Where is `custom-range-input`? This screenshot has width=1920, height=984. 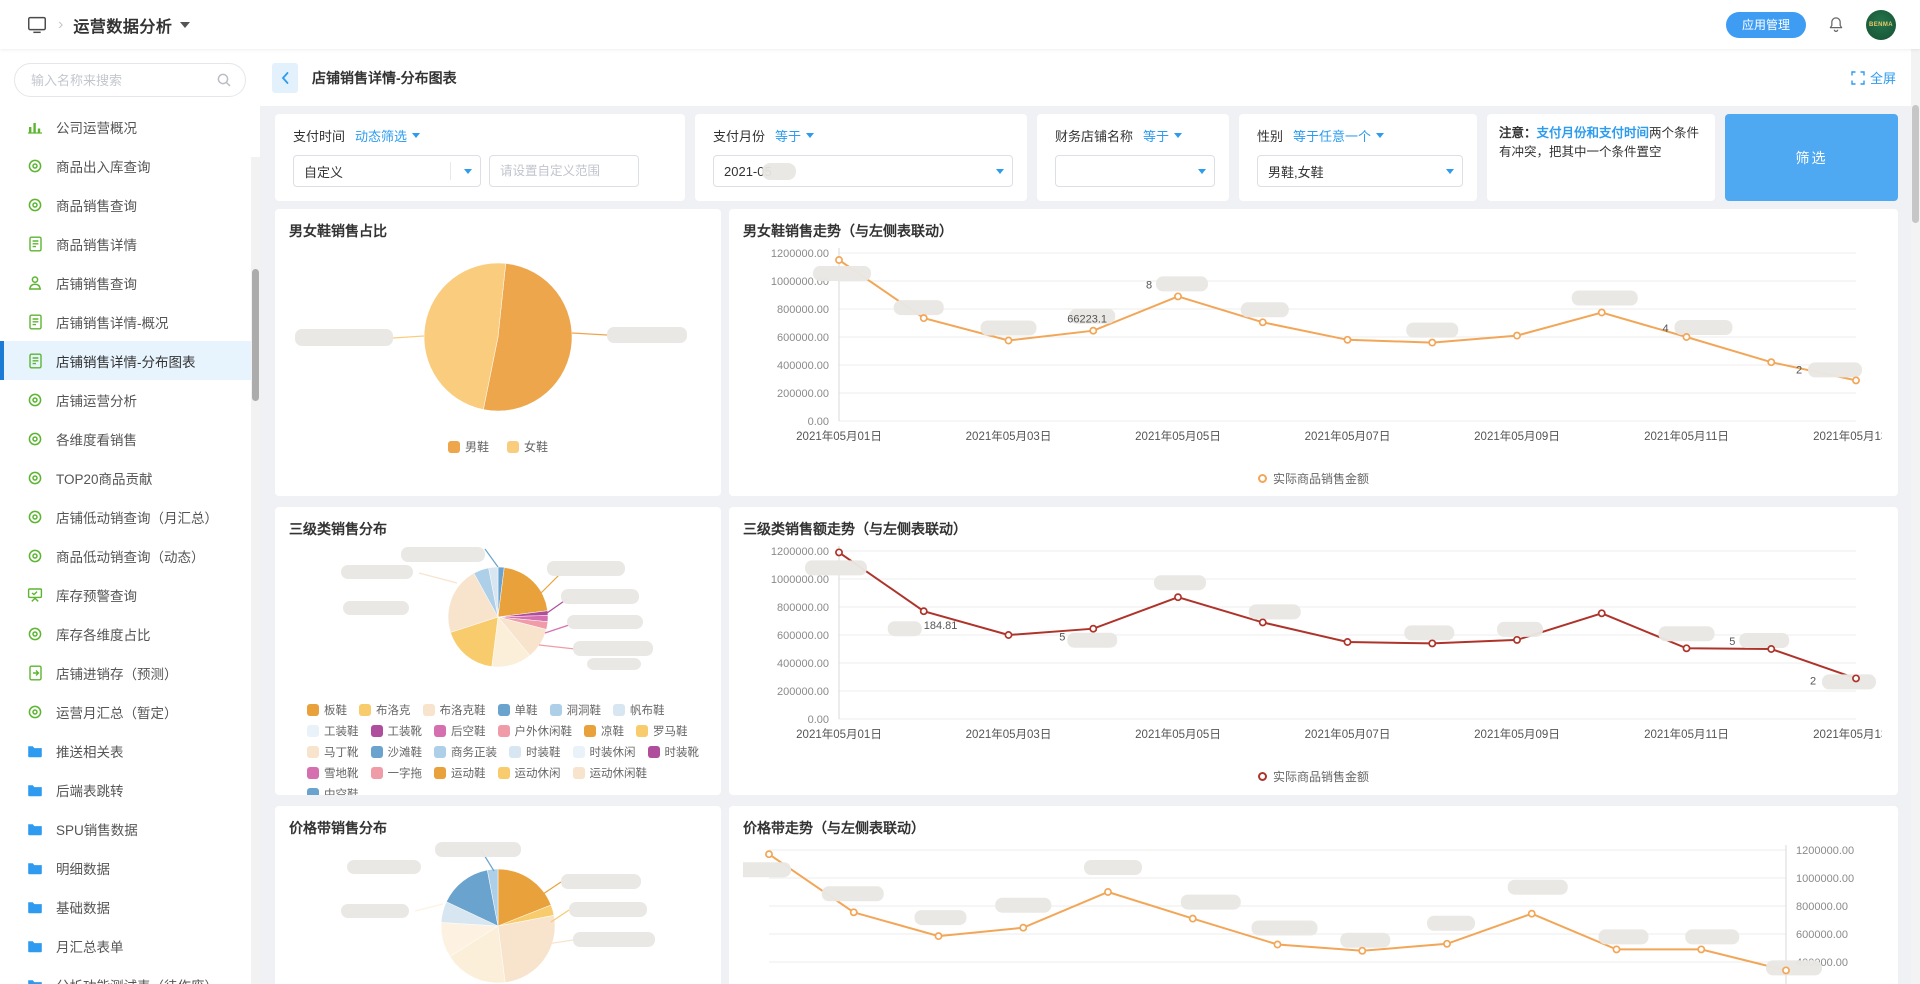
custom-range-input is located at coordinates (564, 171).